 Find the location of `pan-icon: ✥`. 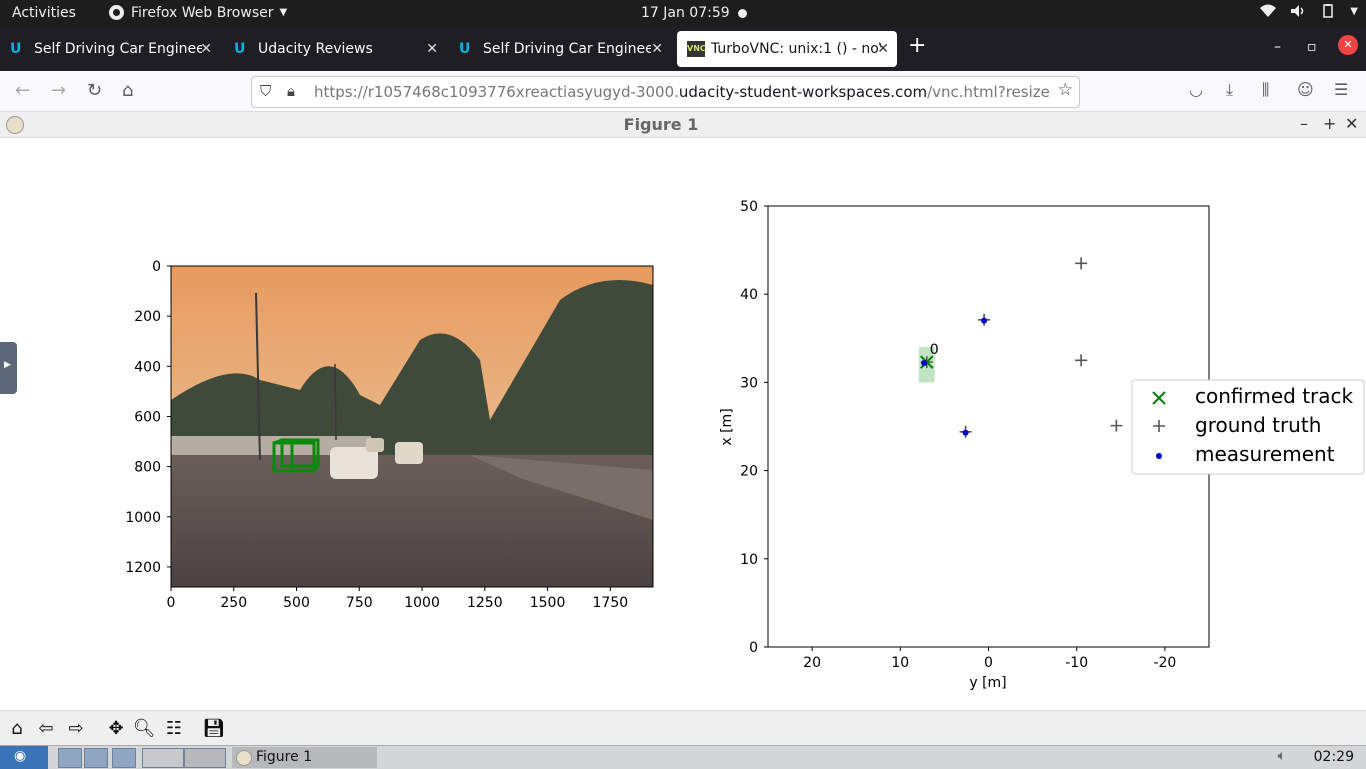

pan-icon: ✥ is located at coordinates (116, 728).